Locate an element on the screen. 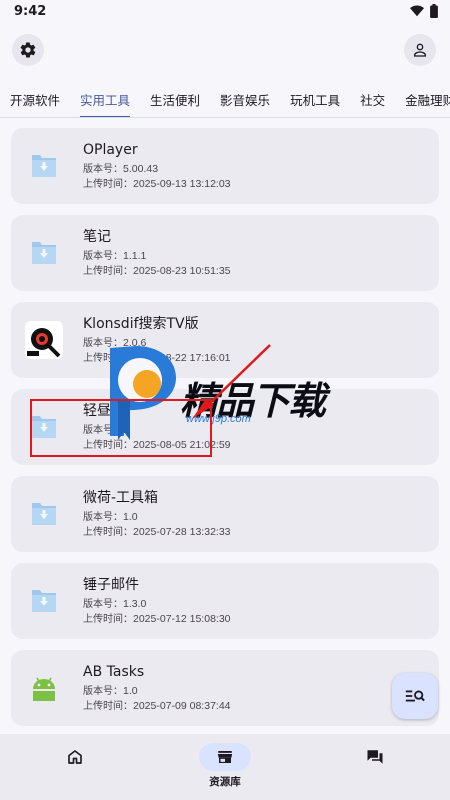 This screenshot has width=450, height=800. tab-6: 金融理财 is located at coordinates (422, 99).